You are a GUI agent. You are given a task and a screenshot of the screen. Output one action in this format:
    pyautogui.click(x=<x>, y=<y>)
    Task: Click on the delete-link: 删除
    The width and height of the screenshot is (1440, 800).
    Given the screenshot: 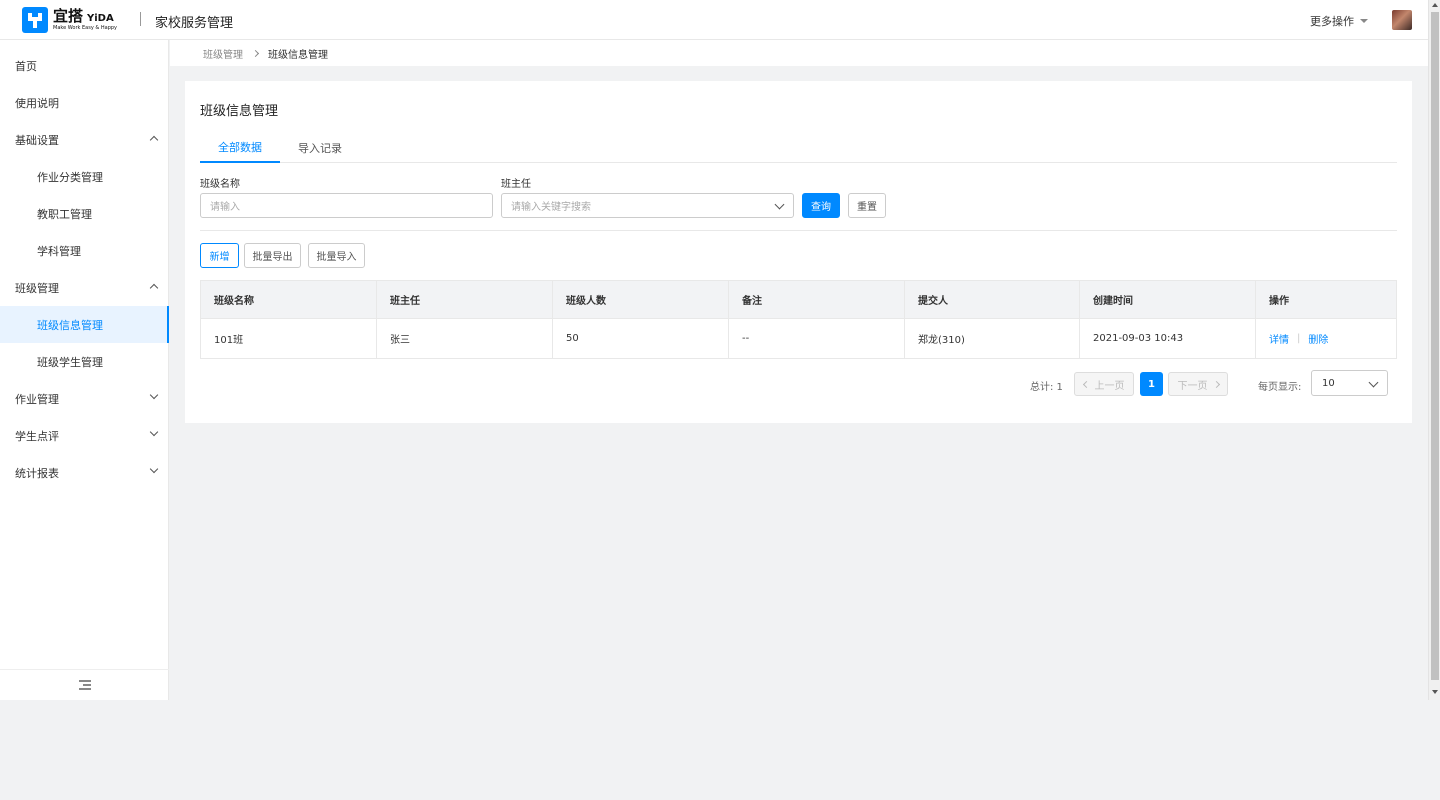 What is the action you would take?
    pyautogui.click(x=1318, y=338)
    